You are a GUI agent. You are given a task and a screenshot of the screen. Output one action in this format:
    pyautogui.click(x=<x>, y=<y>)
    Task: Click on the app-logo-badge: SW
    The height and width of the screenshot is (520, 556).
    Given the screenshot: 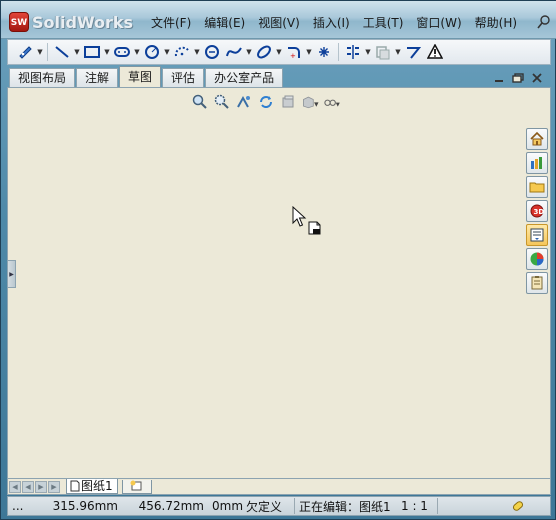 What is the action you would take?
    pyautogui.click(x=19, y=22)
    